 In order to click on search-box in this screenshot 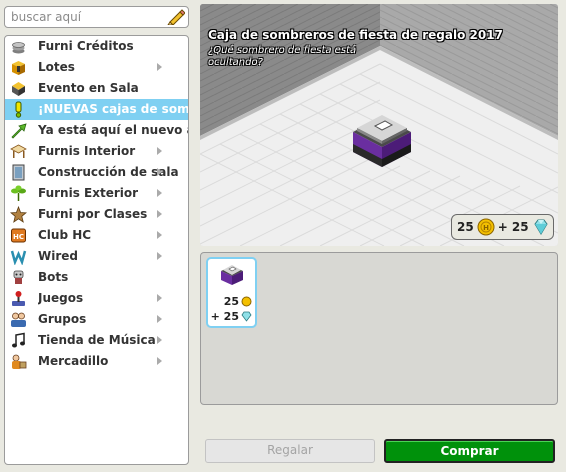, I will do `click(96, 17)`.